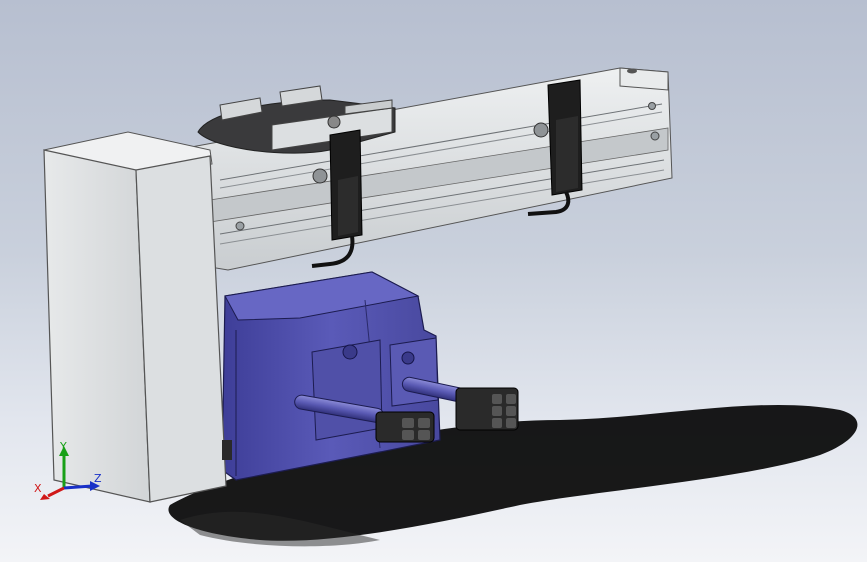 The height and width of the screenshot is (562, 867). I want to click on axis-triad: Y Z X, so click(68, 470).